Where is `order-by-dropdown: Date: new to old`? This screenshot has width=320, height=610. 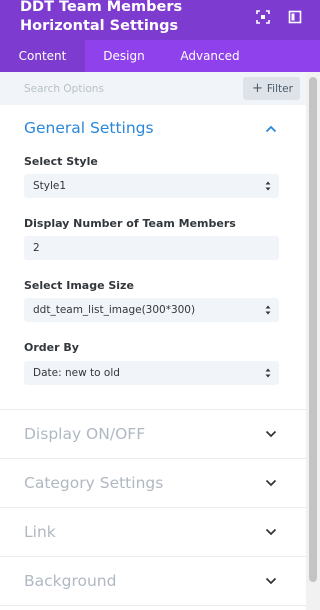 order-by-dropdown: Date: new to old is located at coordinates (151, 373).